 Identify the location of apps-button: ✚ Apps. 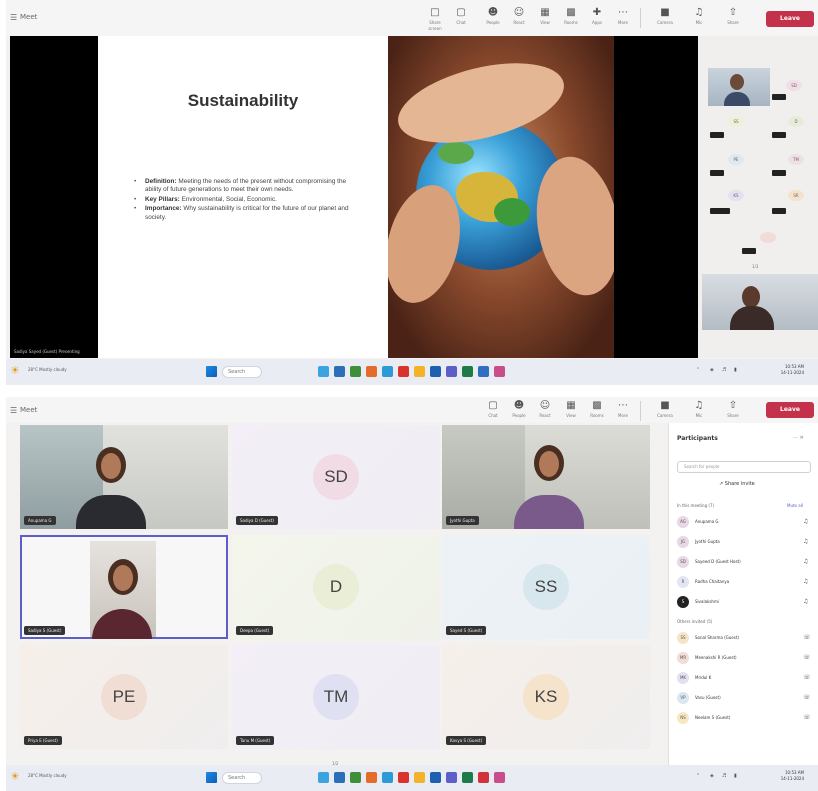
(597, 19).